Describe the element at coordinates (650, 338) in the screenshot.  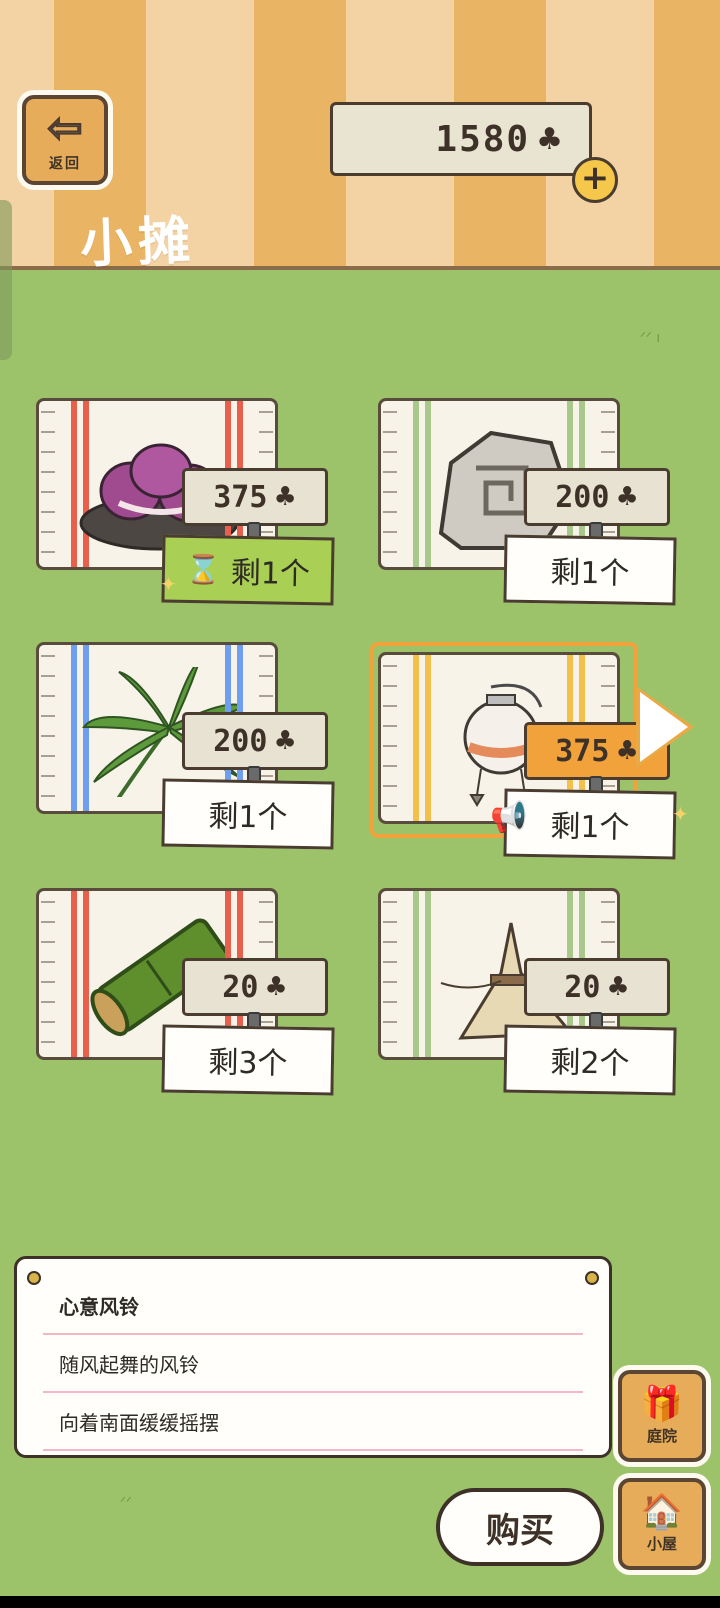
I see `grass-decoration: ᐟᐟ ı` at that location.